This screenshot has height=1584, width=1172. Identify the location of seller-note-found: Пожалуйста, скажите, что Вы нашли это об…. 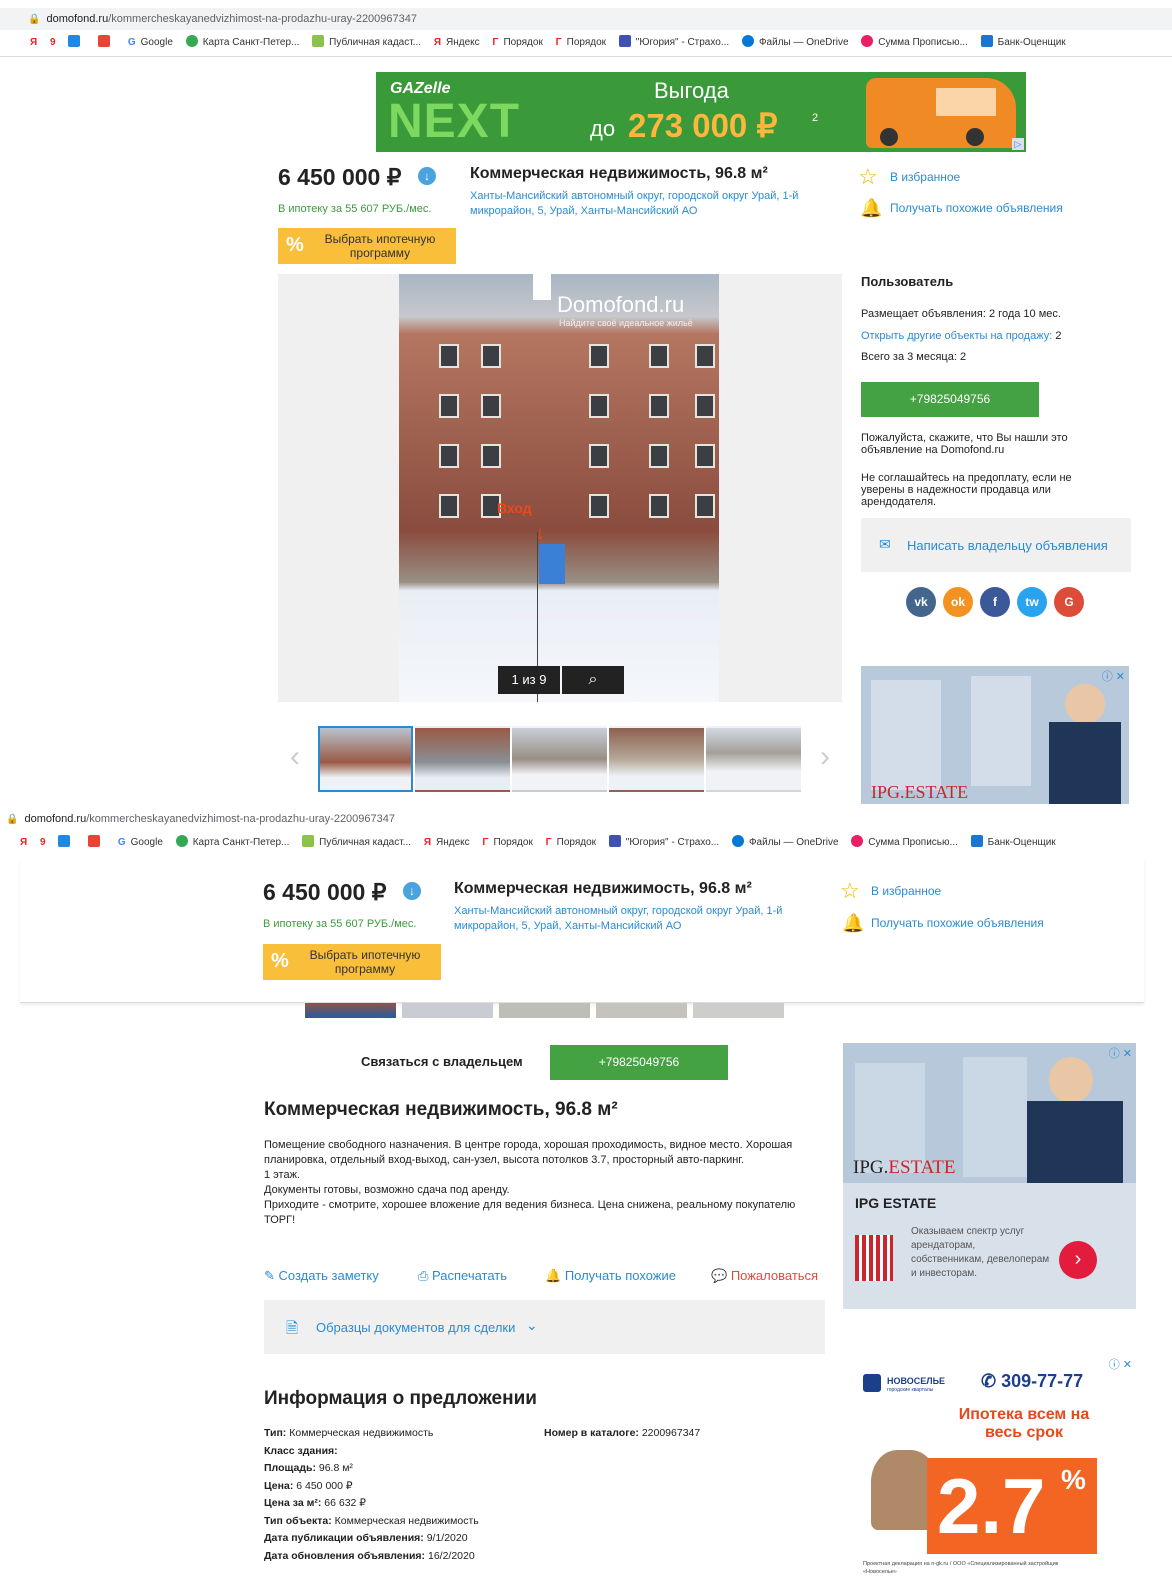
(964, 444).